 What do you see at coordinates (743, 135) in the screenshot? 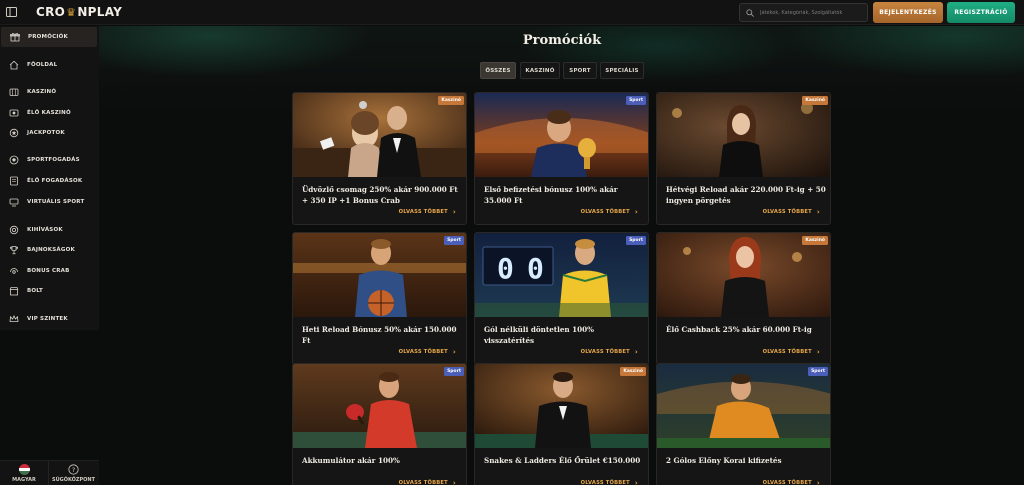
I see `promo-image-casino-lady: Kaszinó` at bounding box center [743, 135].